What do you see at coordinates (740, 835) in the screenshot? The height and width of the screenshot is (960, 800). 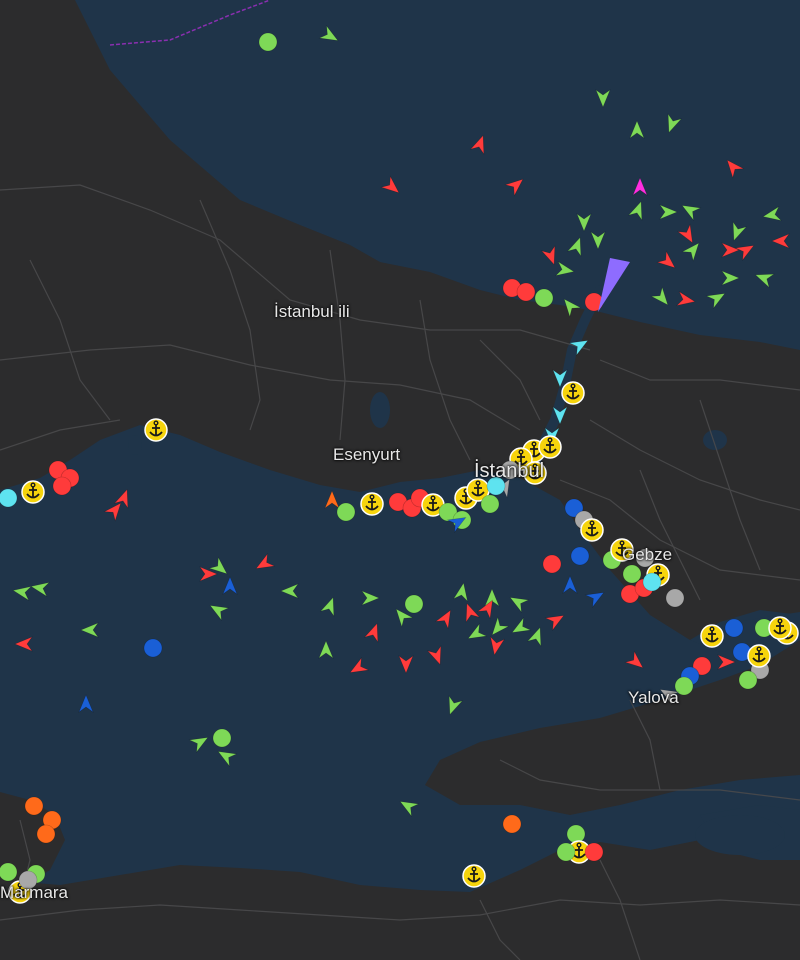 I see `lake-iznik` at bounding box center [740, 835].